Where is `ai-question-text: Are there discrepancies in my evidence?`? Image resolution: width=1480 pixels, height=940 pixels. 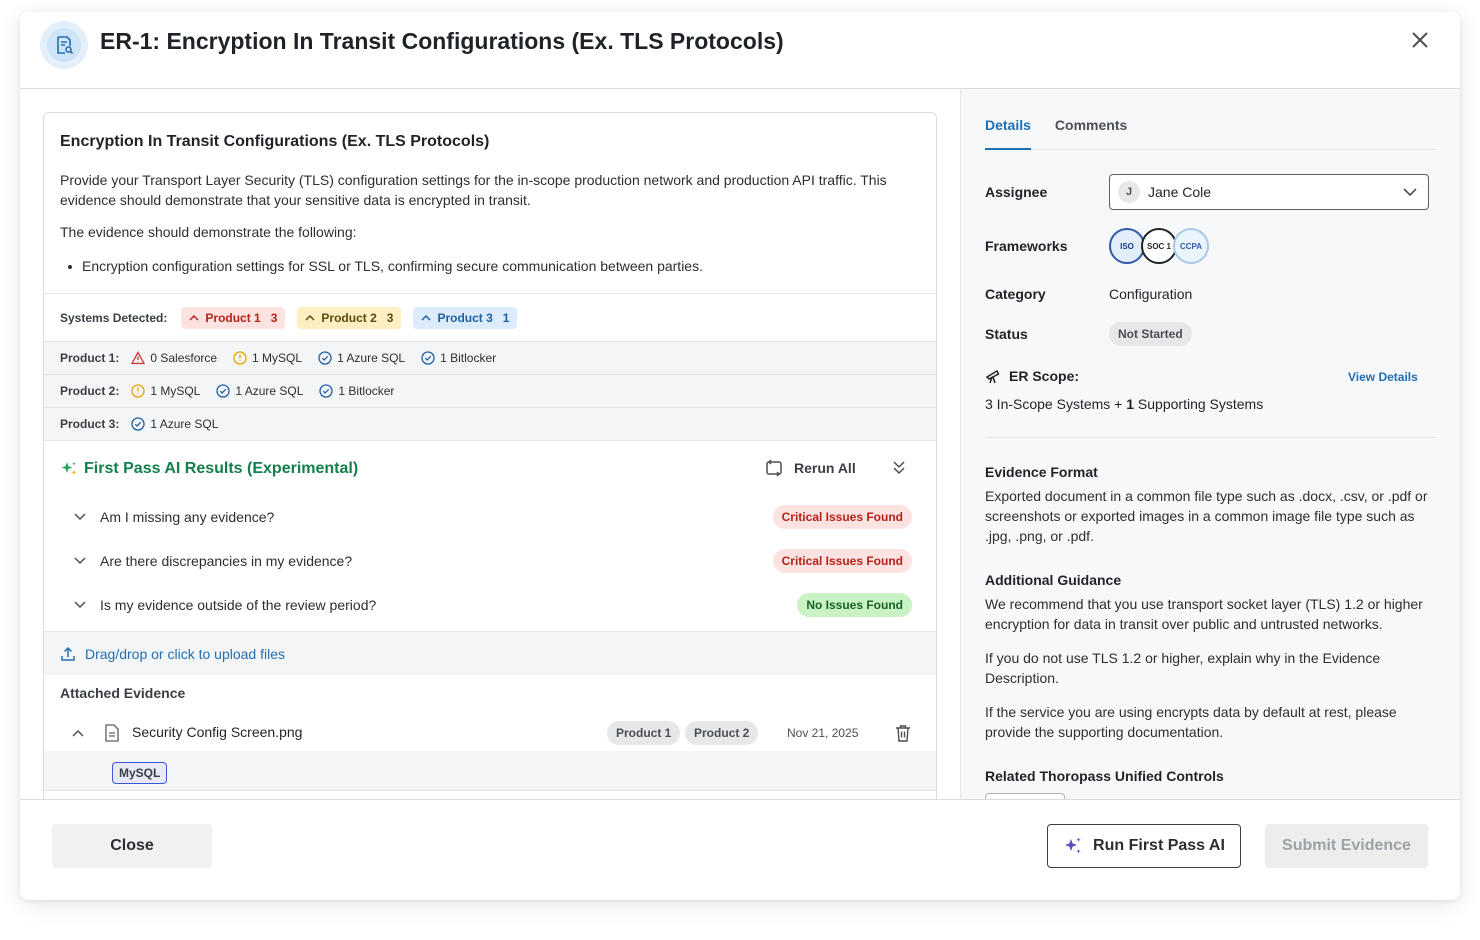 ai-question-text: Are there discrepancies in my evidence? is located at coordinates (226, 561).